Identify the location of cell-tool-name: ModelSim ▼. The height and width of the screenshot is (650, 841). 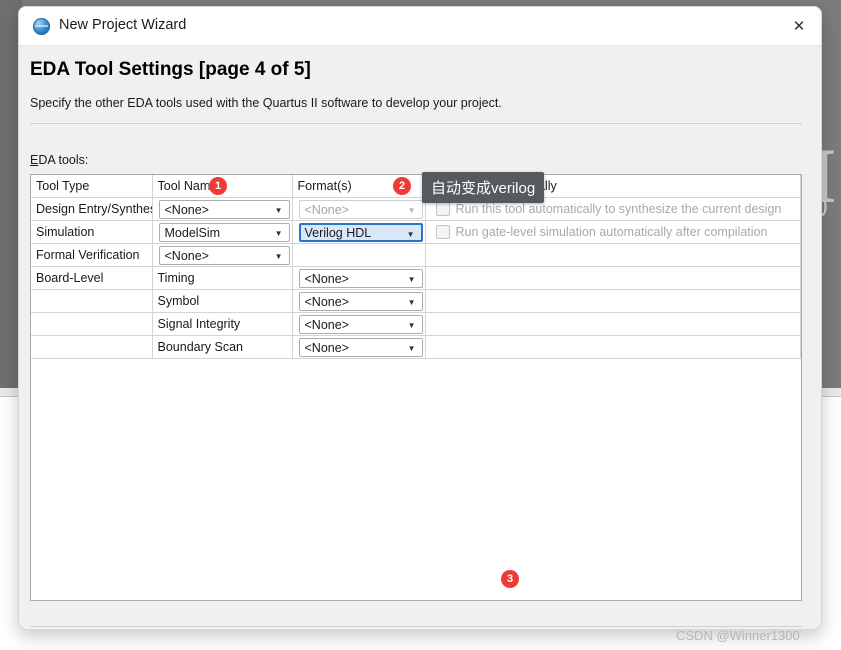
(222, 232).